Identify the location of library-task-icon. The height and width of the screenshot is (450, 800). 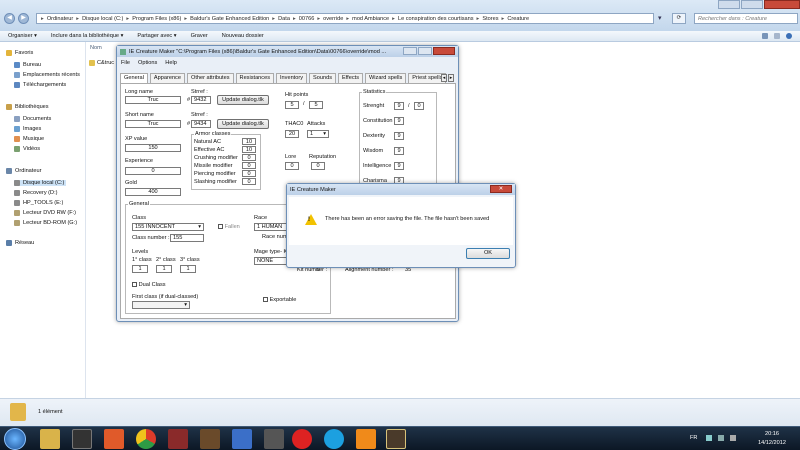
(210, 439).